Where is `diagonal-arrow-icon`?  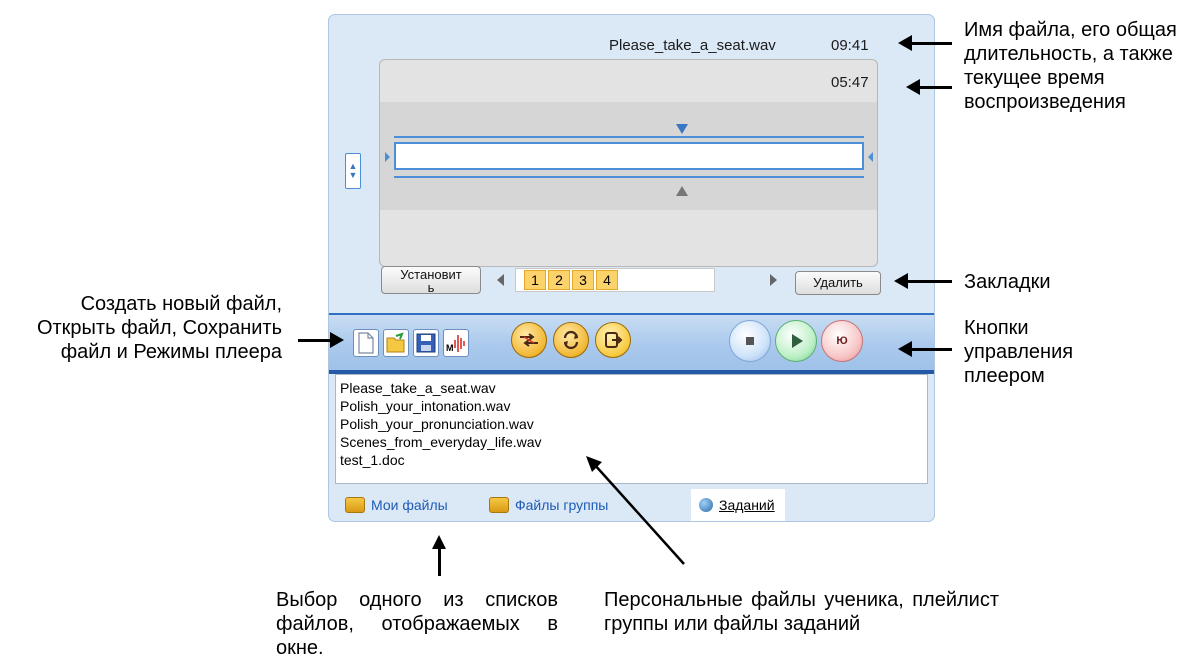 diagonal-arrow-icon is located at coordinates (635, 510).